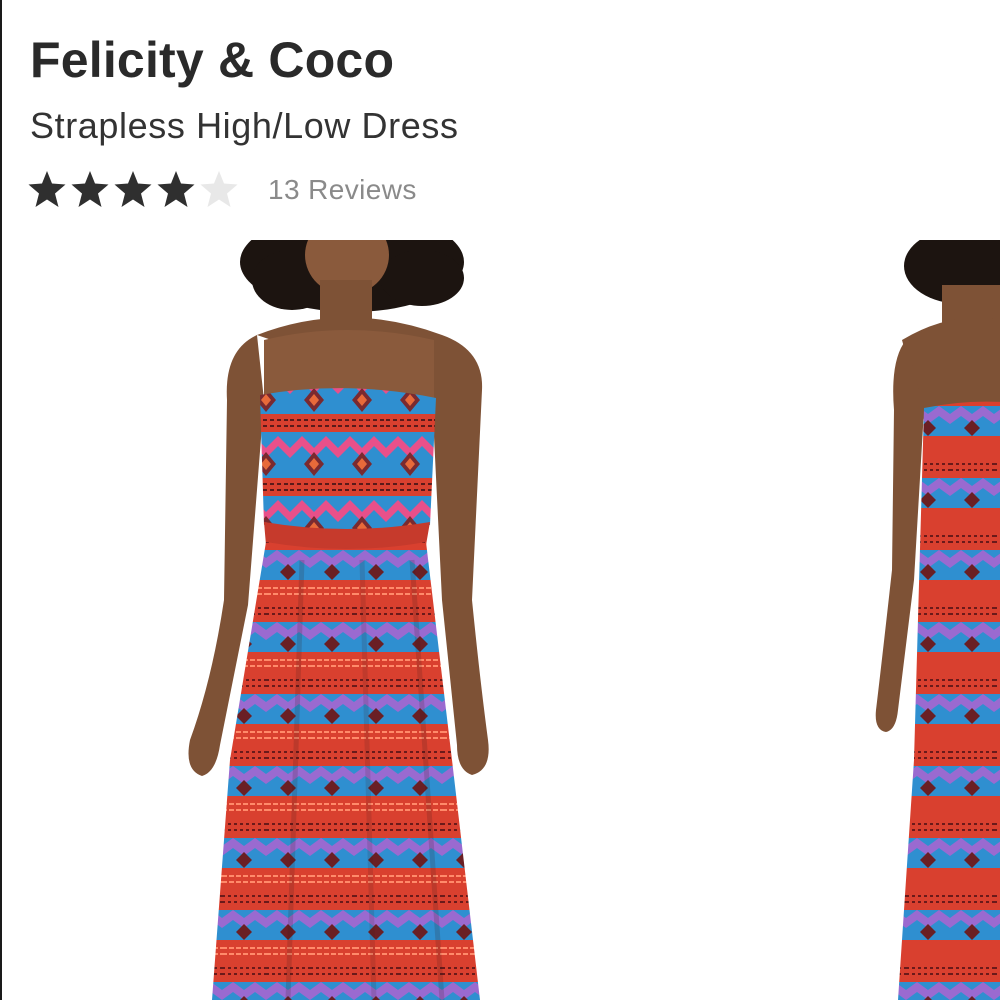  What do you see at coordinates (244, 125) in the screenshot?
I see `product-title: Strapless High/Low Dress` at bounding box center [244, 125].